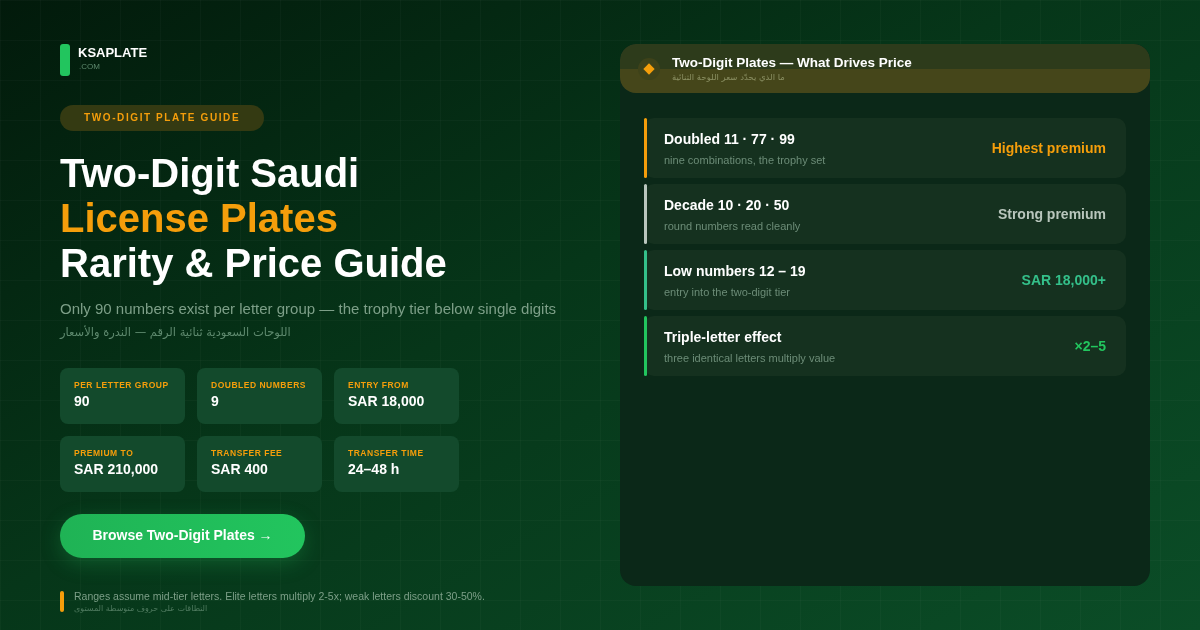  I want to click on footnote: Ranges assume mid-tier letters. Elite letters multiply 2-5x; weak letters discount 30-50%., so click(279, 596).